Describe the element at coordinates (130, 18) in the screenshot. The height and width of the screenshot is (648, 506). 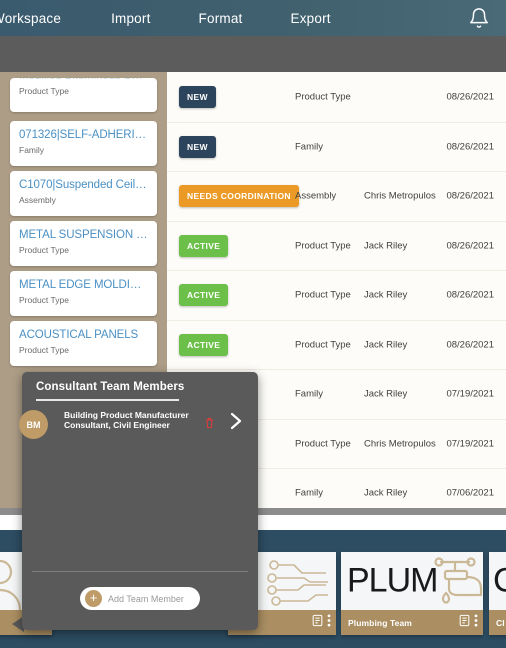
I see `nav-item-import: Import` at that location.